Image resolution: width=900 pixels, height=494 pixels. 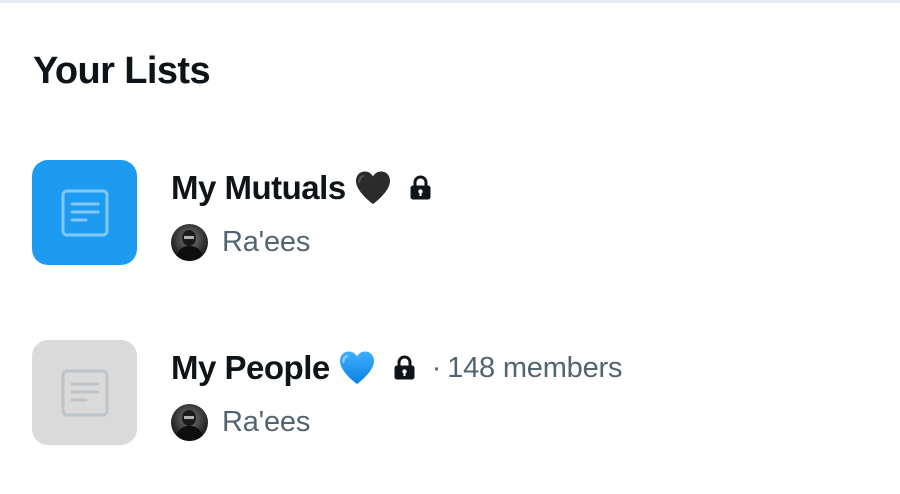 I want to click on list-member-count: · 148 members, so click(x=527, y=368).